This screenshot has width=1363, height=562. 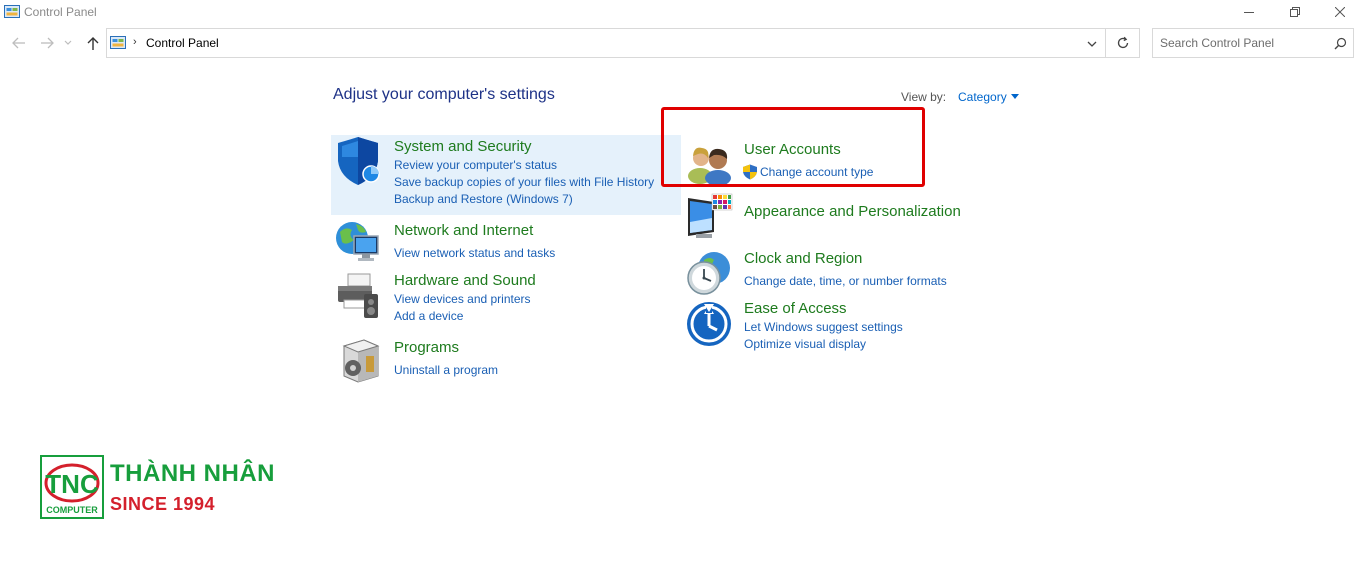 I want to click on category-clock-region: Clock and Region, so click(x=803, y=258).